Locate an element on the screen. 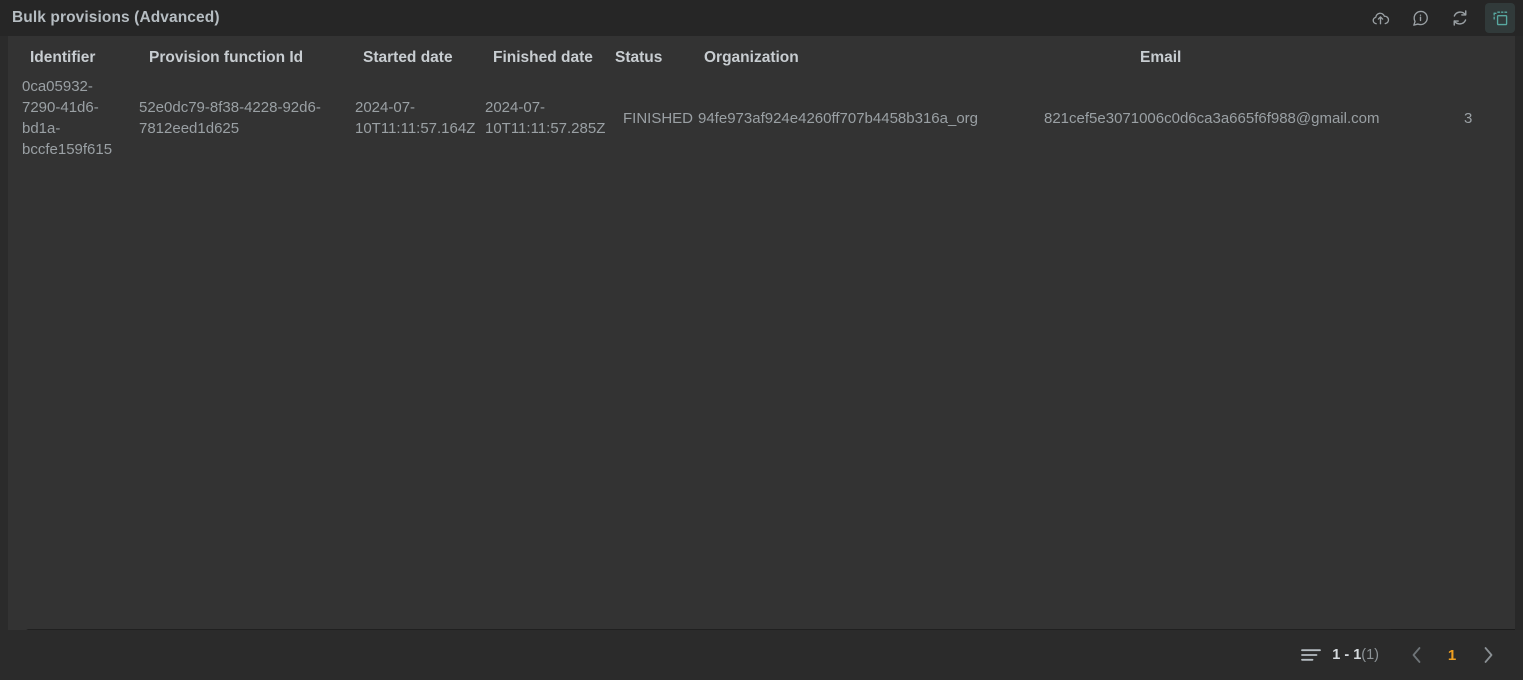 The height and width of the screenshot is (680, 1523). pagination-total: (1) is located at coordinates (1370, 655).